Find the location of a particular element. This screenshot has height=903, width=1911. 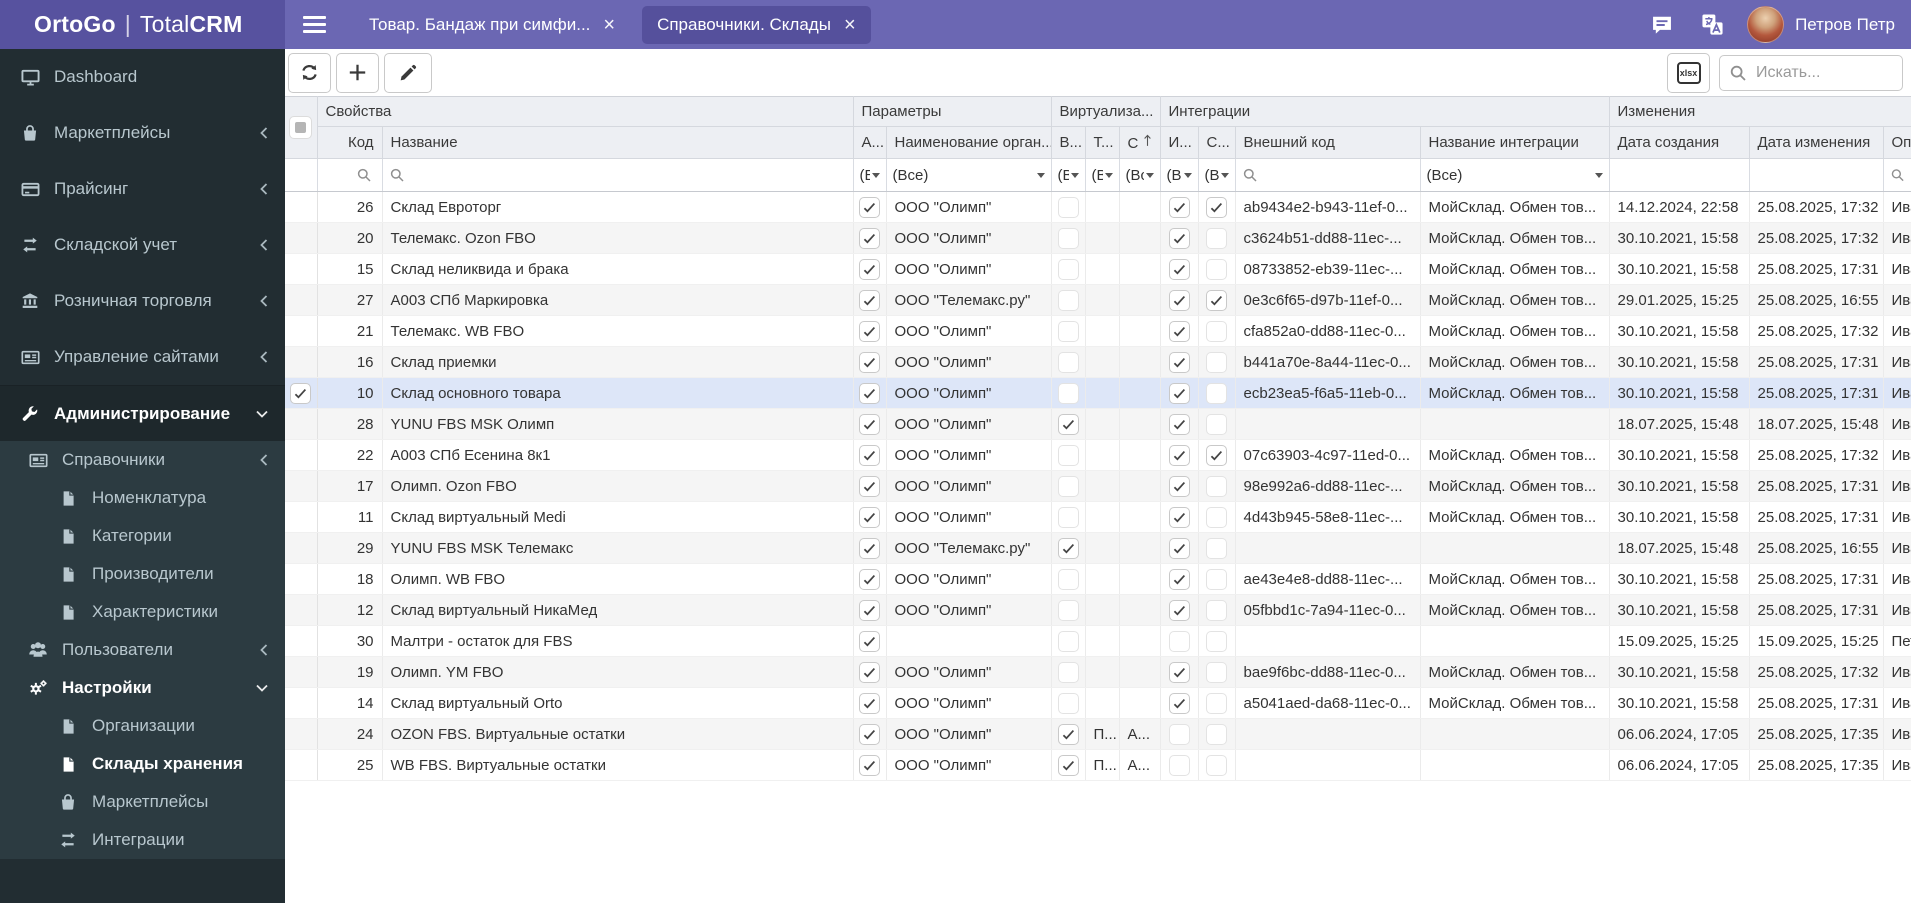

sidebar-item-dashboard: Dashboard is located at coordinates (142, 77).